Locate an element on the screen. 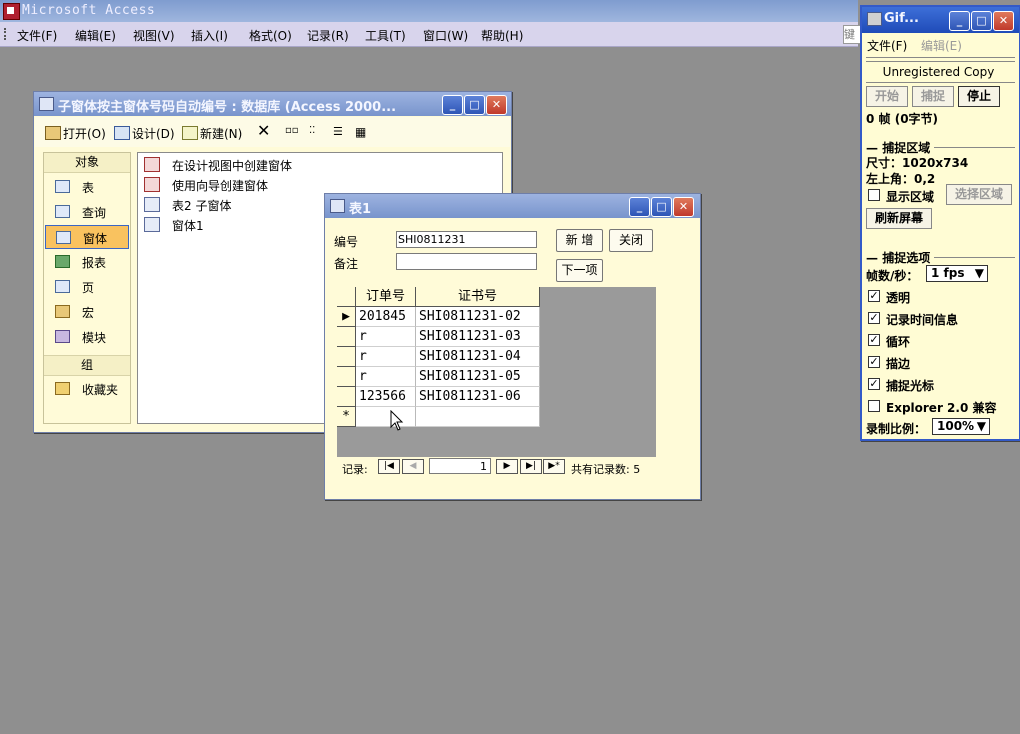  capture-size: 尺寸：1020x734 is located at coordinates (917, 163).